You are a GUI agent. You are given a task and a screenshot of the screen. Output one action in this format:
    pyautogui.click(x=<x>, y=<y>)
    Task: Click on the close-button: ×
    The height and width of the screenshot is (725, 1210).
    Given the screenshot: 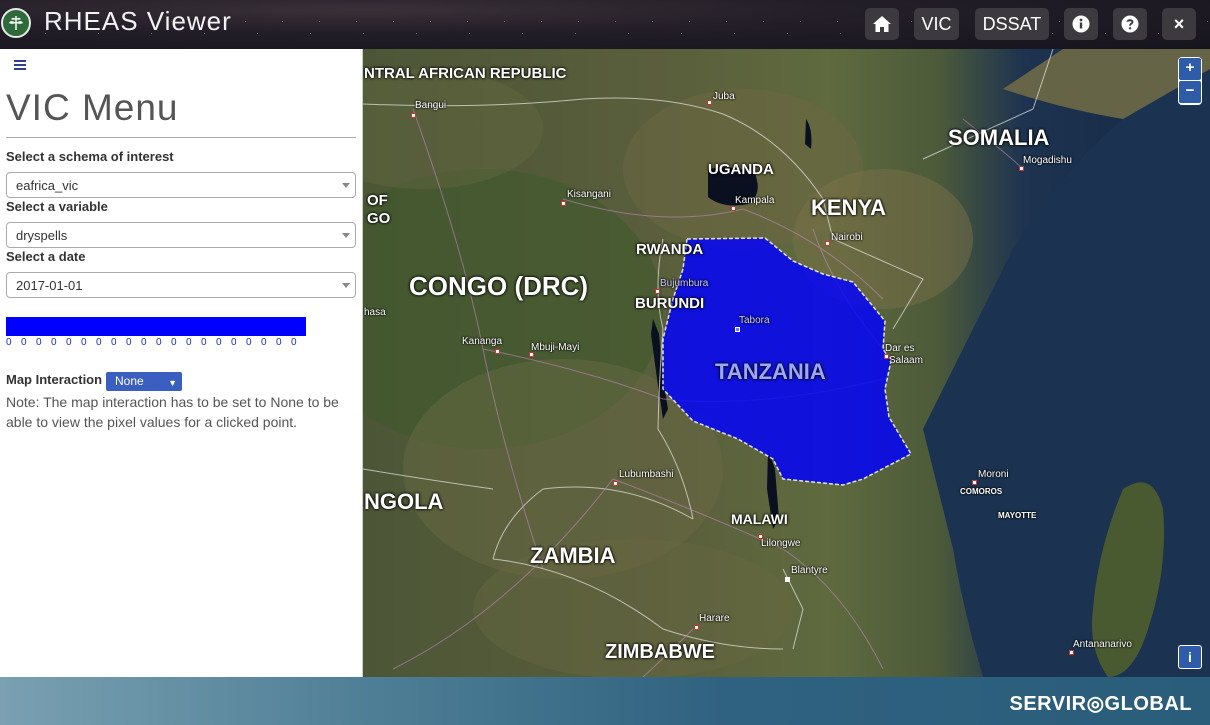 What is the action you would take?
    pyautogui.click(x=1179, y=24)
    